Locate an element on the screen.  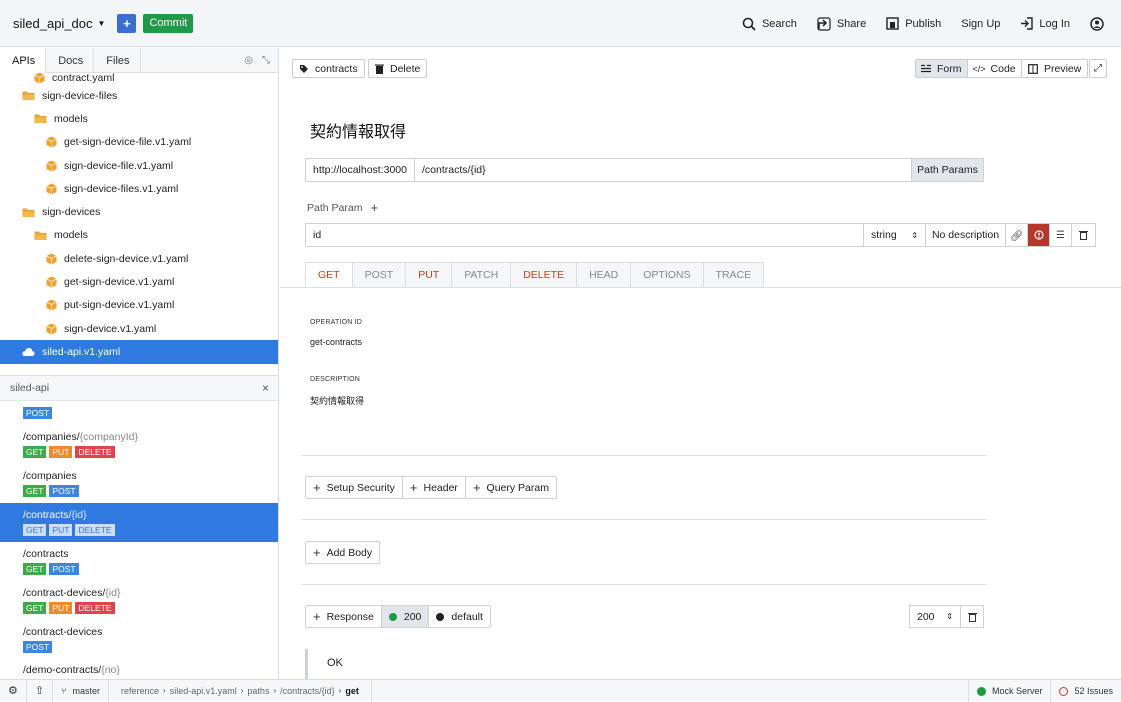
login-button: Log In is located at coordinates (1045, 23).